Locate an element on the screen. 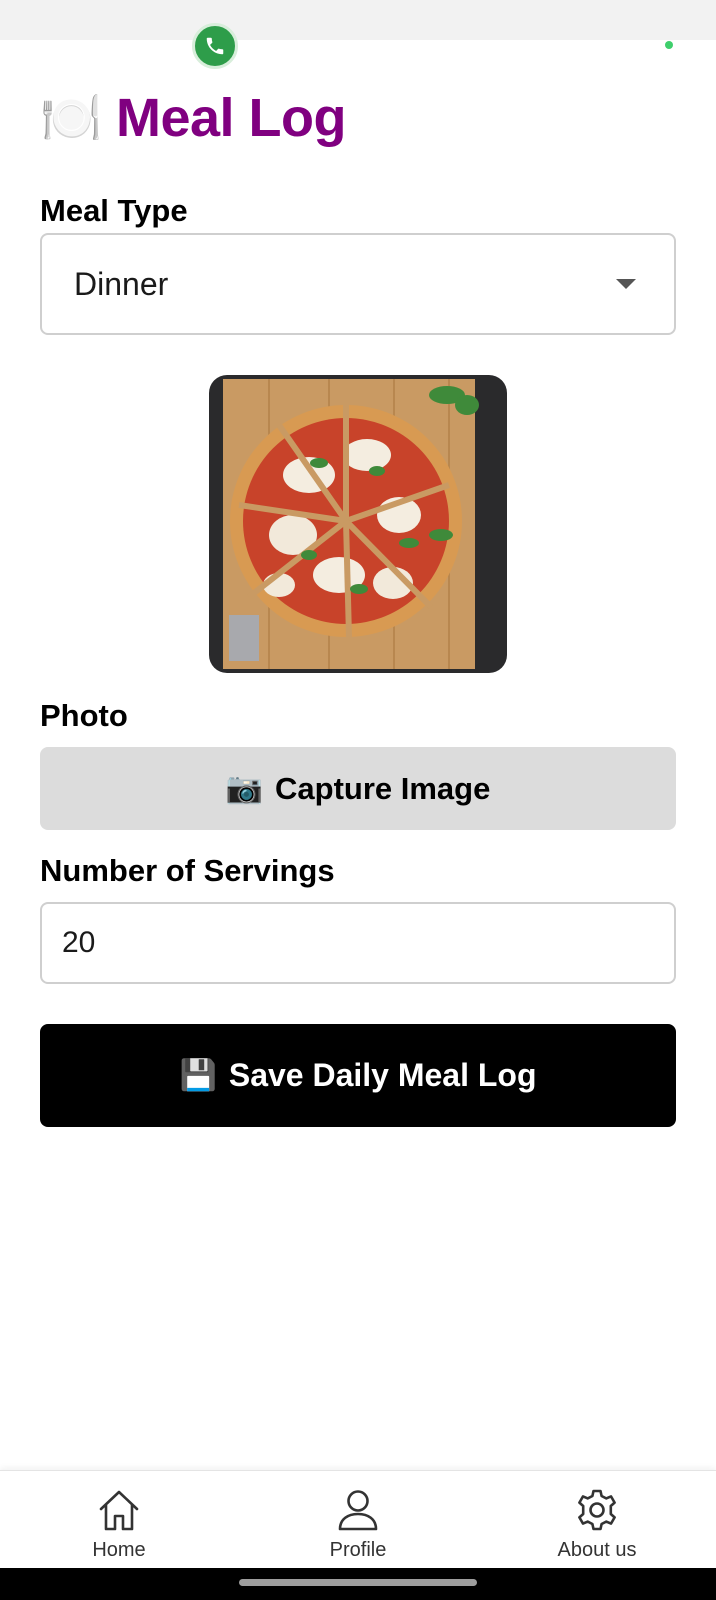  camera-icon: 📷 is located at coordinates (244, 788).